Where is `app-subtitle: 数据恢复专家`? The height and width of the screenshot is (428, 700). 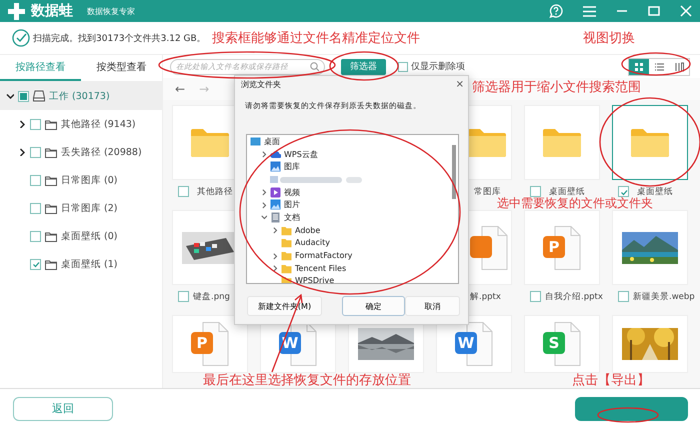
app-subtitle: 数据恢复专家 is located at coordinates (111, 11).